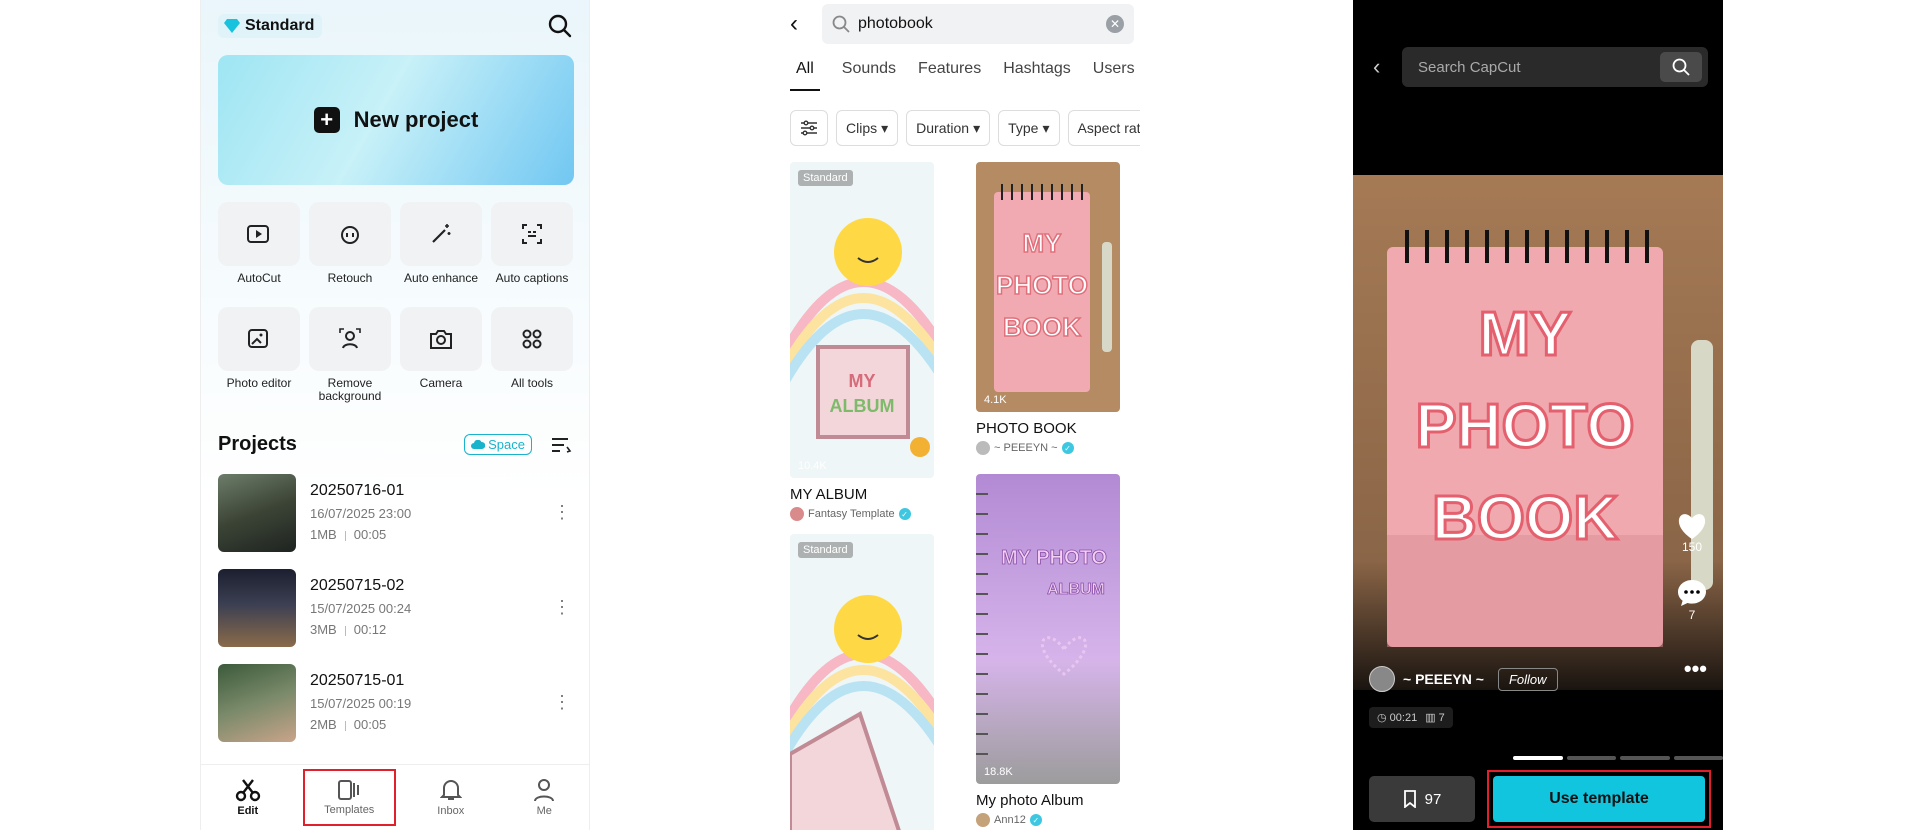 The image size is (1920, 830). I want to click on tab-features: Features, so click(949, 75).